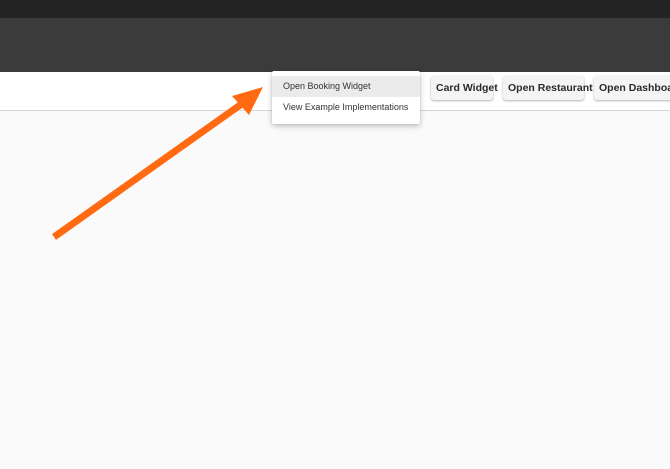 The image size is (670, 469). I want to click on annotation-arrow-icon, so click(157, 163).